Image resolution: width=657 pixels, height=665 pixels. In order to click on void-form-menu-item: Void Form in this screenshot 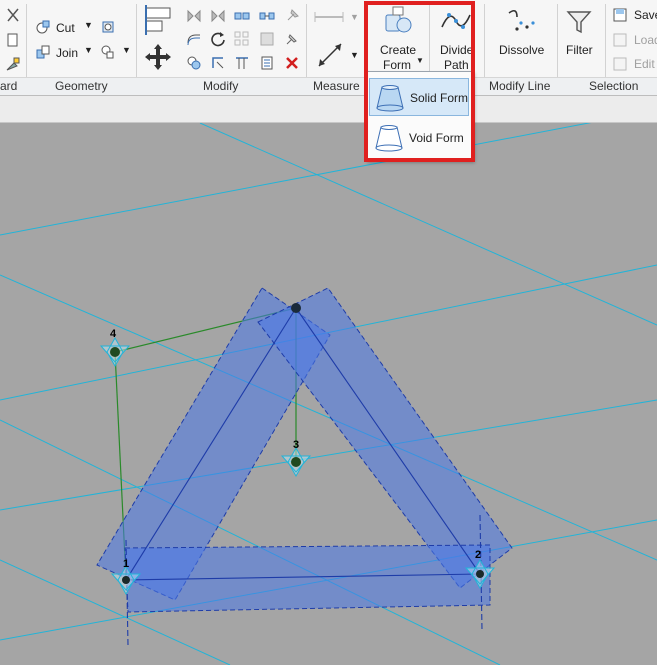, I will do `click(419, 138)`.